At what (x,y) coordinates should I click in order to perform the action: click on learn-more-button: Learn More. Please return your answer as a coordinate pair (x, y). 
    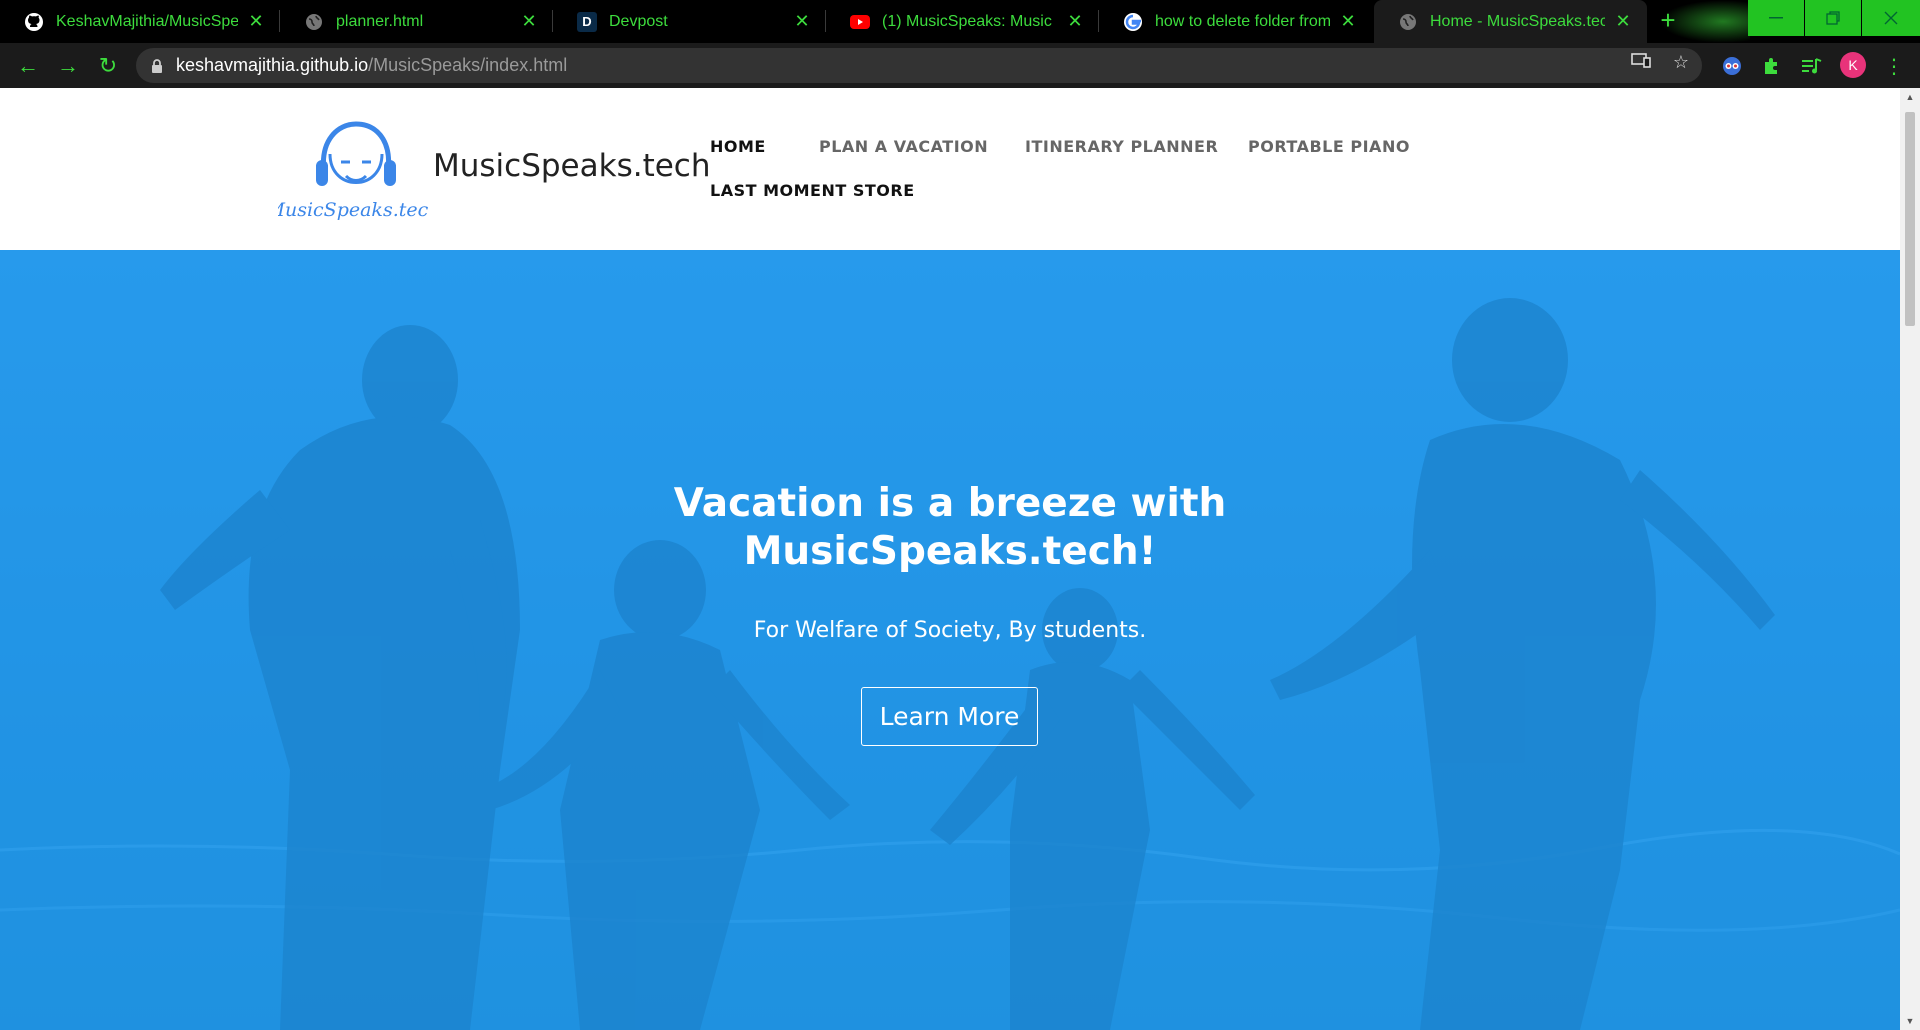
    Looking at the image, I should click on (949, 716).